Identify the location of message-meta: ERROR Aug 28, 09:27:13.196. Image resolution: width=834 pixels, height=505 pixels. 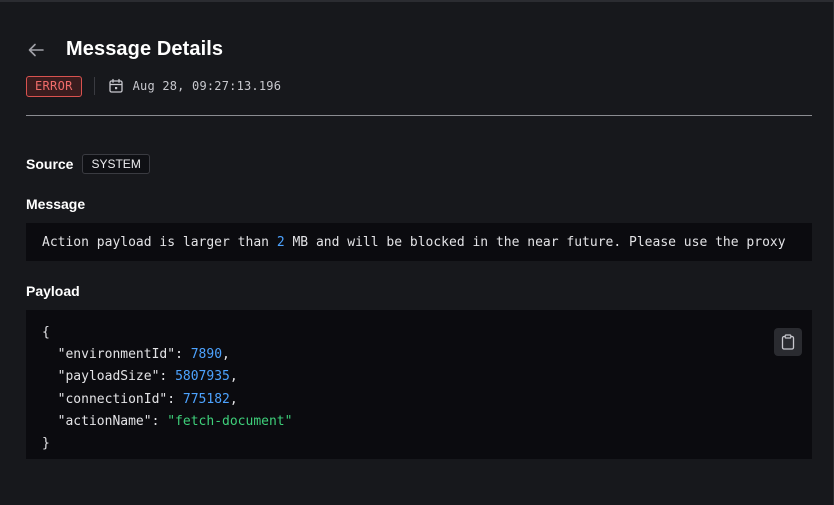
(153, 86).